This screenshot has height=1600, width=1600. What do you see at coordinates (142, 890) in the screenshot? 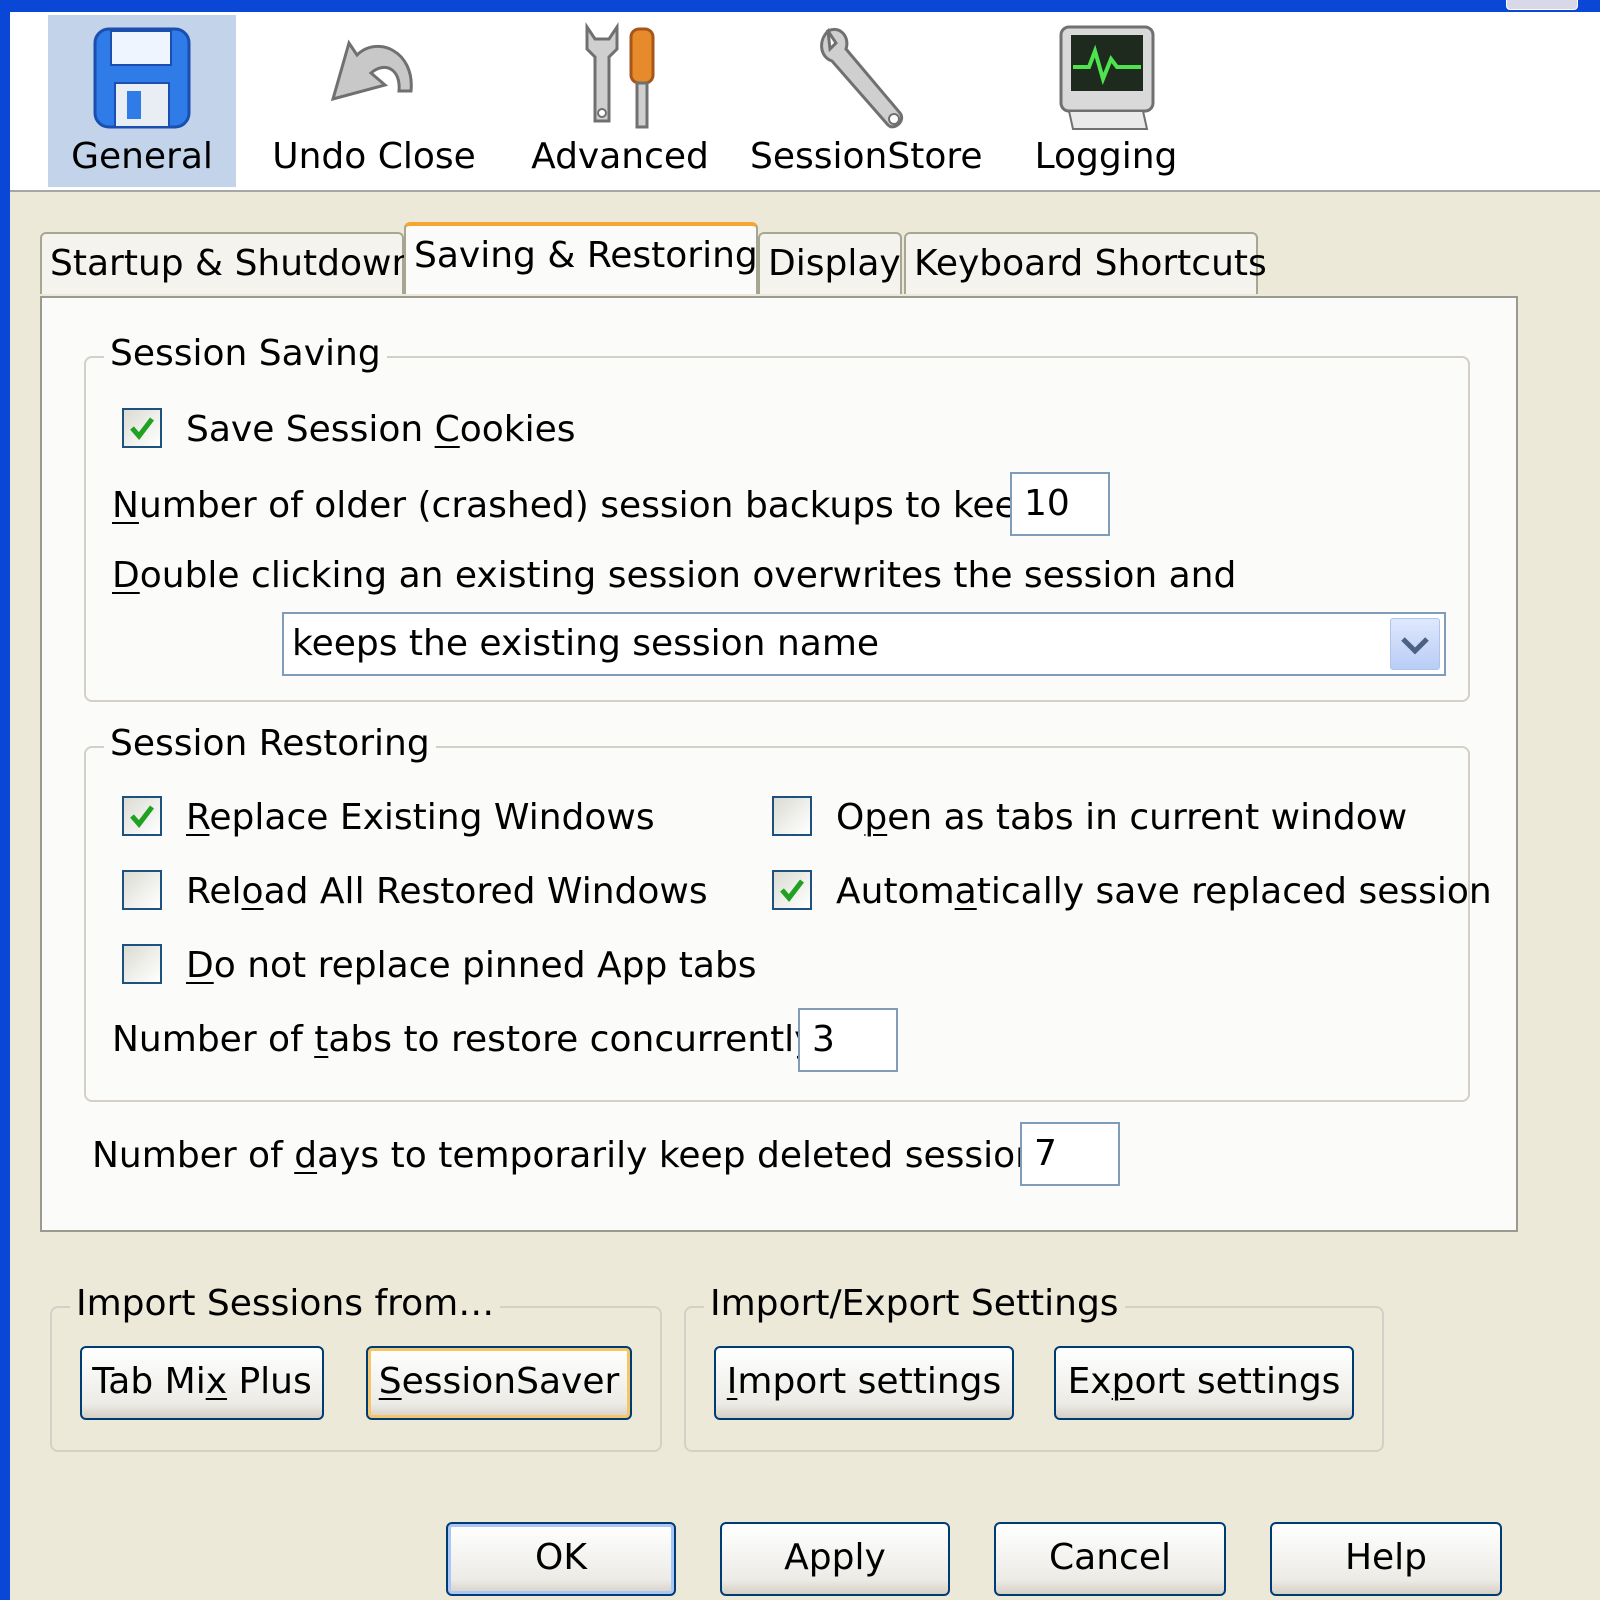
I see `reload-all-restored-windows-checkbox` at bounding box center [142, 890].